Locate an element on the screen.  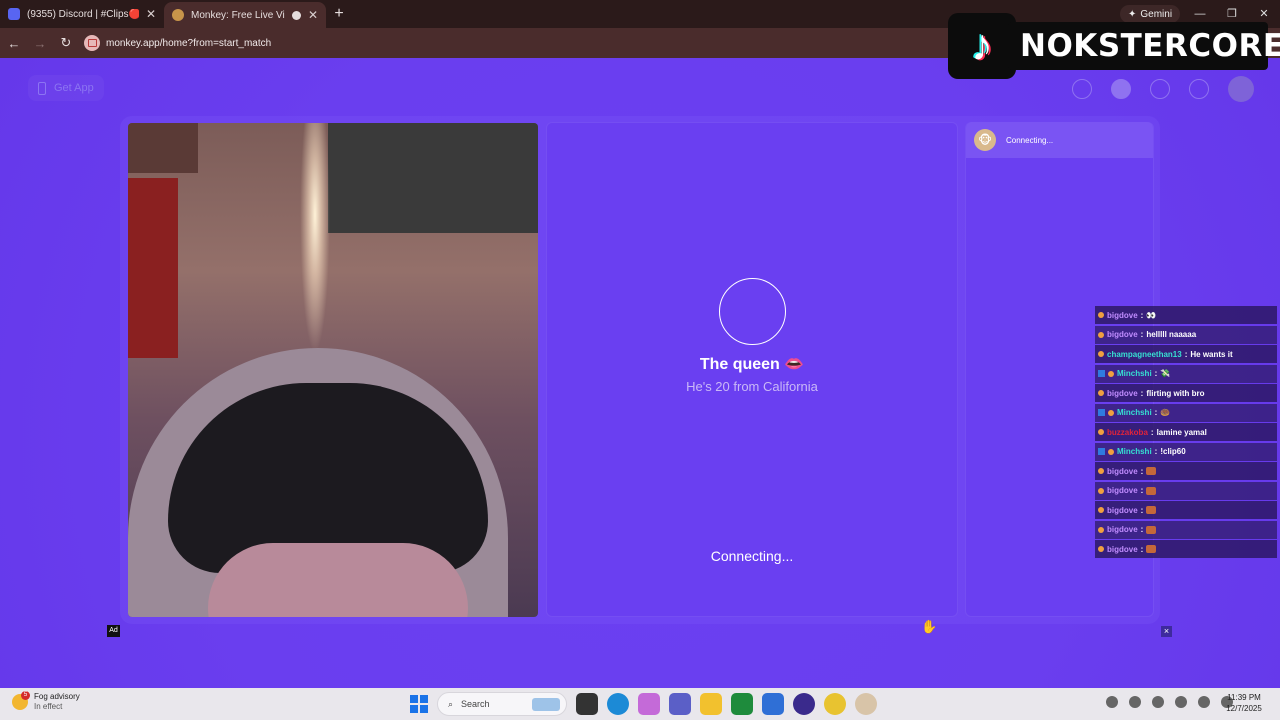
notification-badge: 5 is located at coordinates (25, 695).